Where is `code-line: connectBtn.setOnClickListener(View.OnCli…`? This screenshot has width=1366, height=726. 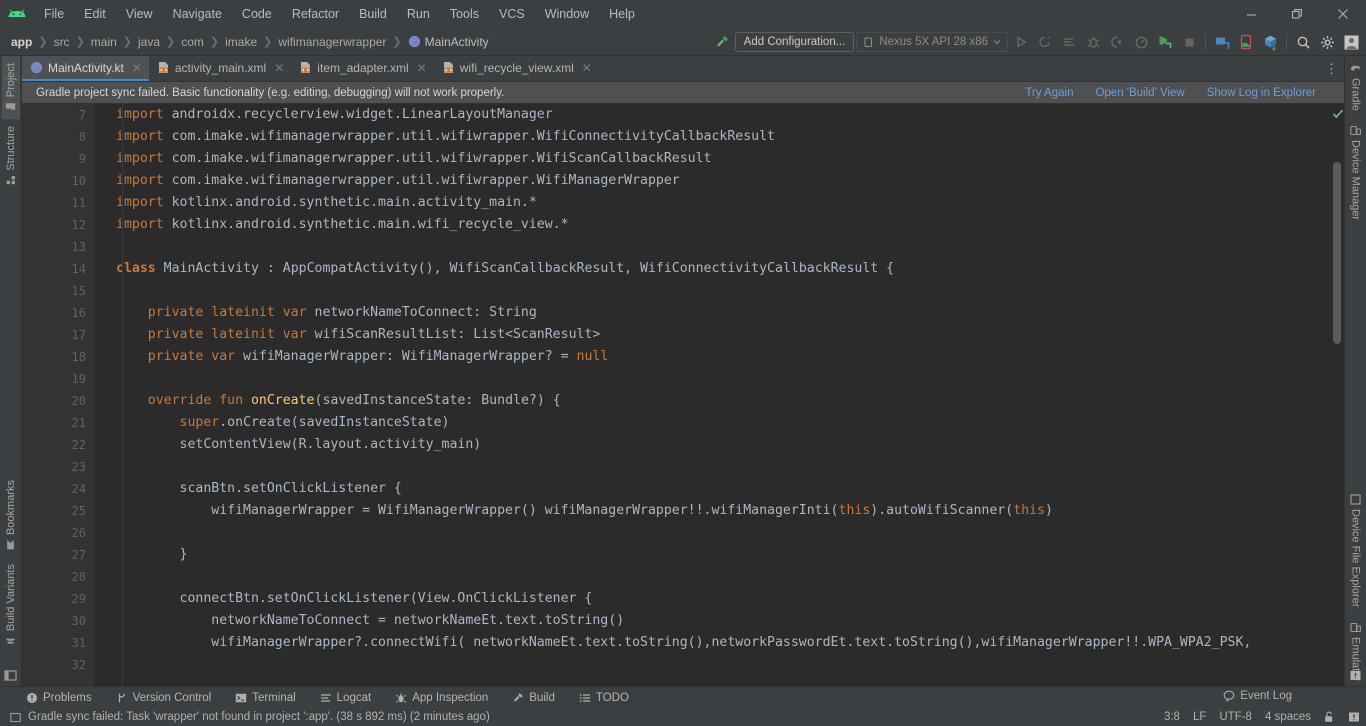
code-line: connectBtn.setOnClickListener(View.OnCli… is located at coordinates (723, 599).